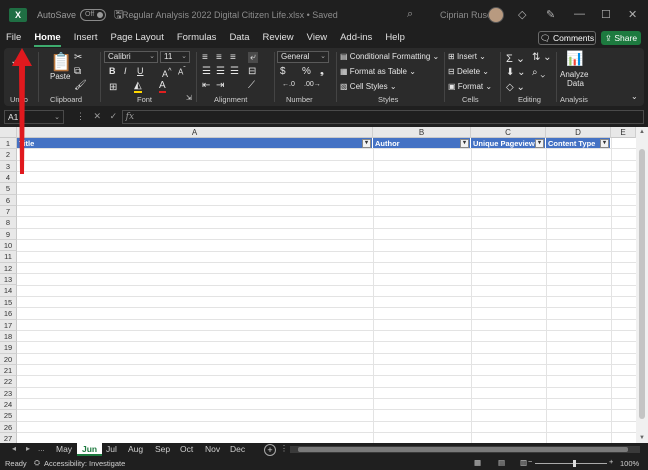 Image resolution: width=648 pixels, height=470 pixels. What do you see at coordinates (167, 72) in the screenshot?
I see `increase-font-icon: A^` at bounding box center [167, 72].